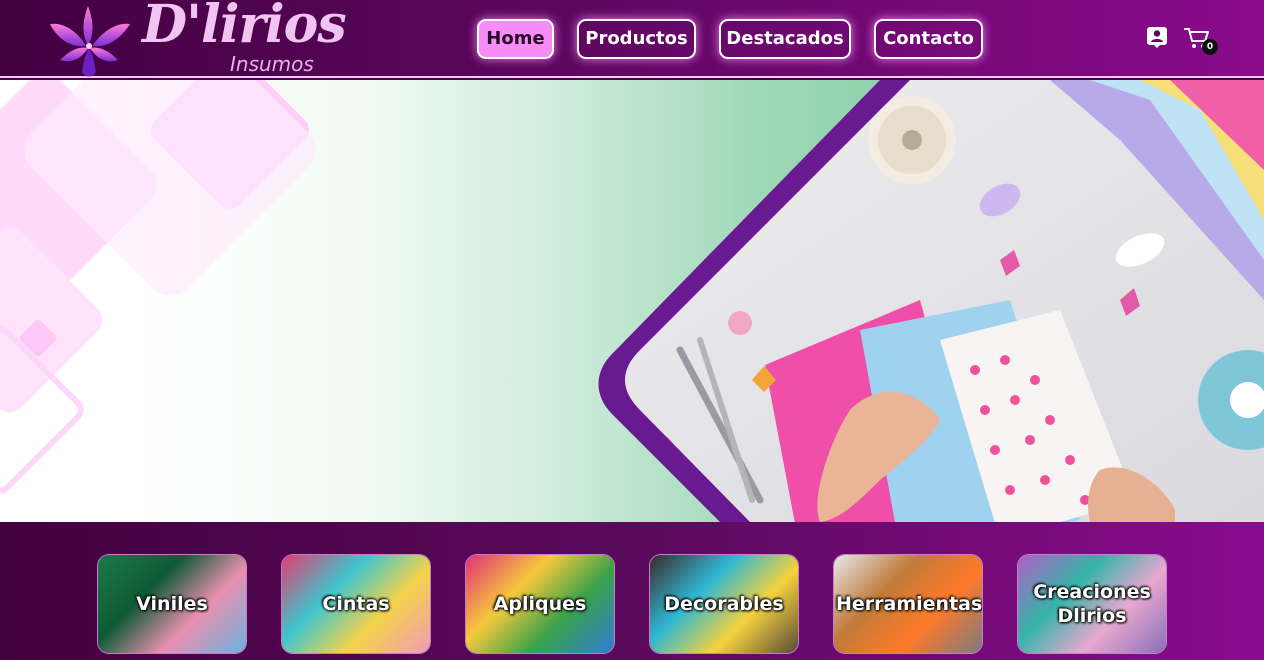 This screenshot has height=660, width=1264. What do you see at coordinates (90, 41) in the screenshot?
I see `lily-flower-icon` at bounding box center [90, 41].